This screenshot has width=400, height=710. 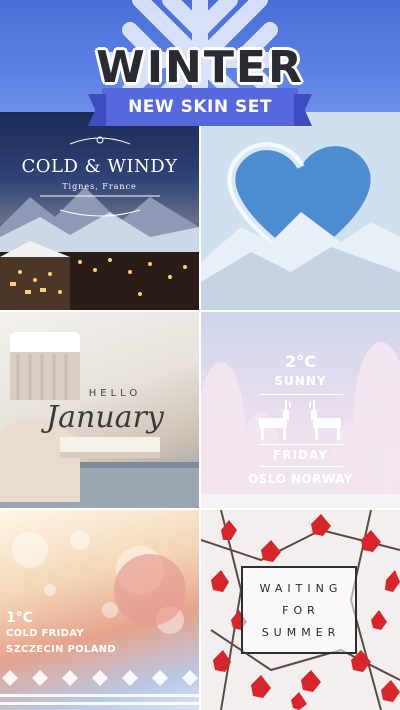 I want to click on tile-temperature: 1°C, so click(x=20, y=618).